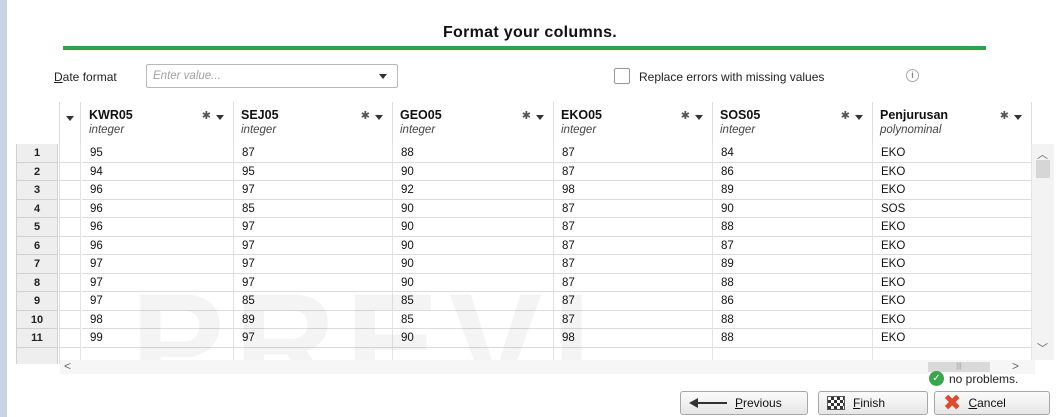 The image size is (1060, 417). I want to click on column-header-2: GEO05 integer ✱, so click(473, 123).